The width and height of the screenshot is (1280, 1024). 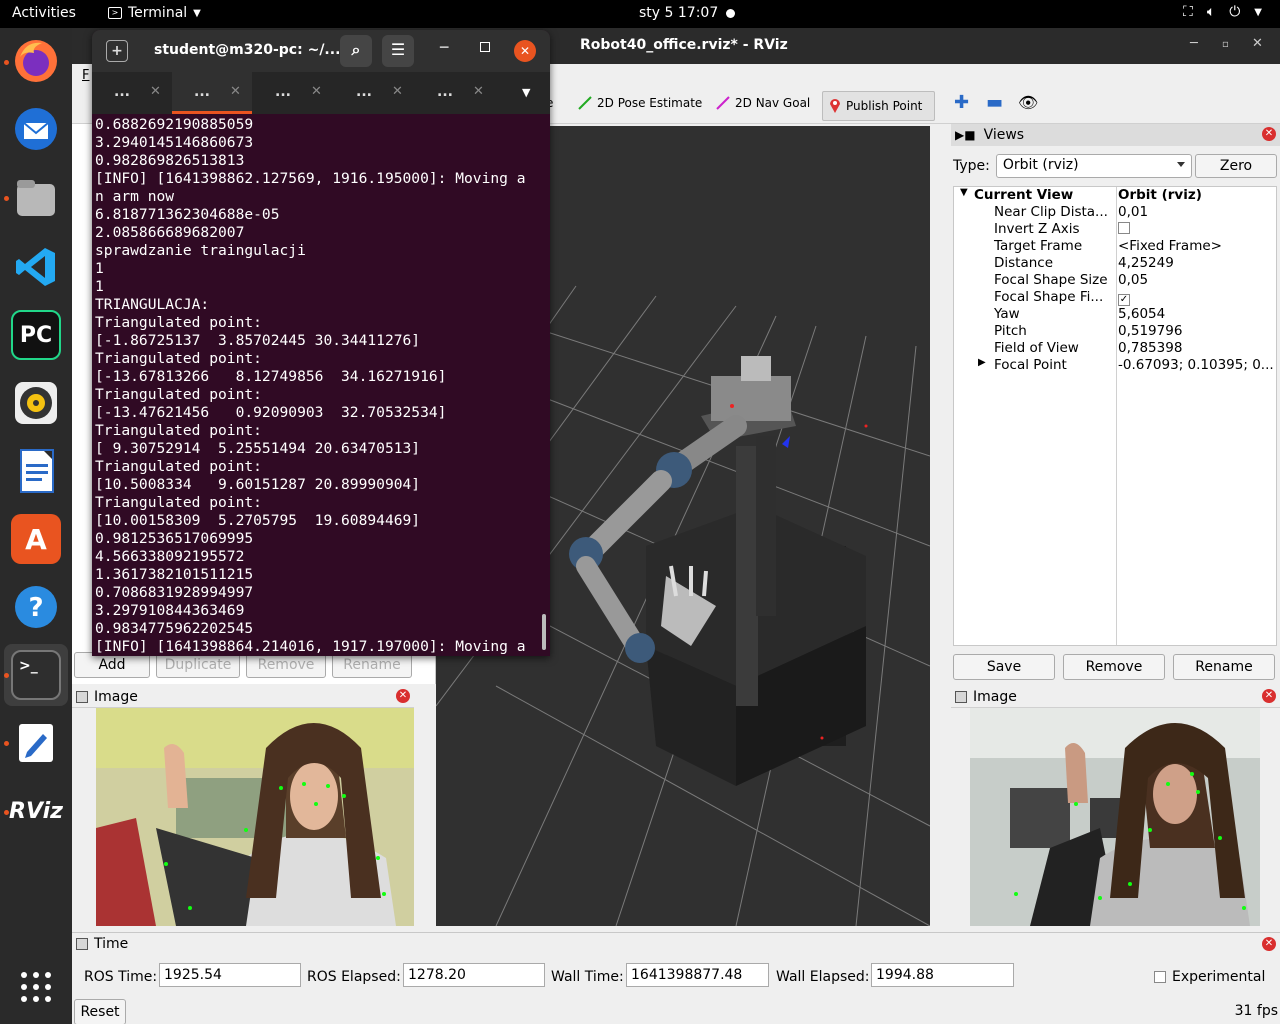 What do you see at coordinates (485, 47) in the screenshot?
I see `maximize-icon` at bounding box center [485, 47].